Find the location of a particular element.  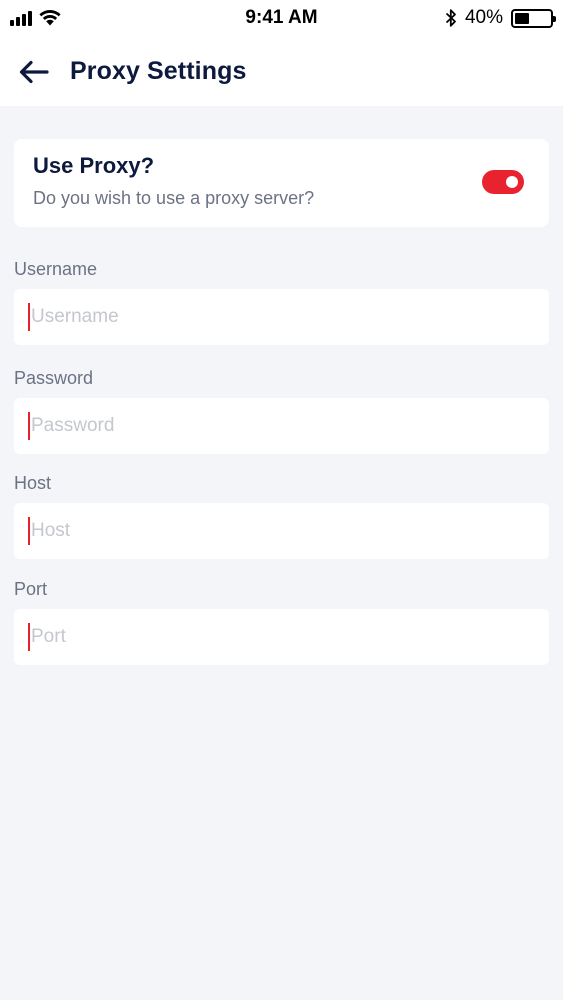

password-label: Password is located at coordinates (54, 378).